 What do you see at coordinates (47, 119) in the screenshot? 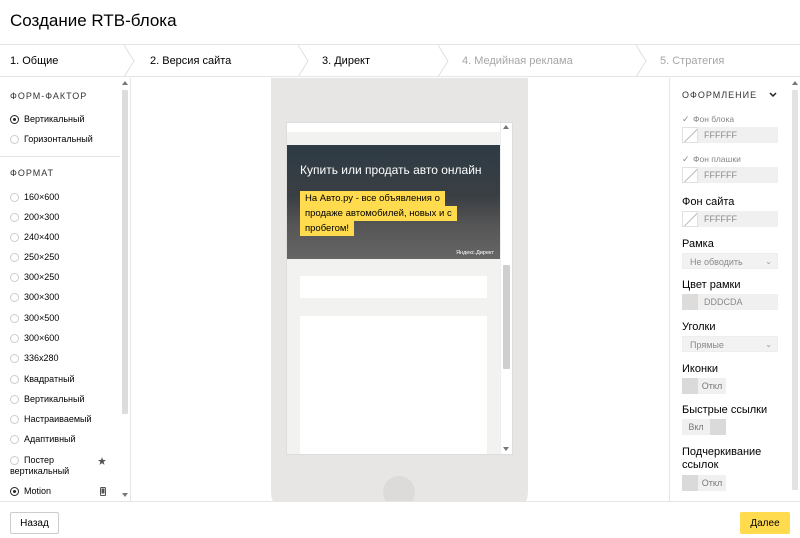
I see `radio-form-factor-vertical: Вертикальный` at bounding box center [47, 119].